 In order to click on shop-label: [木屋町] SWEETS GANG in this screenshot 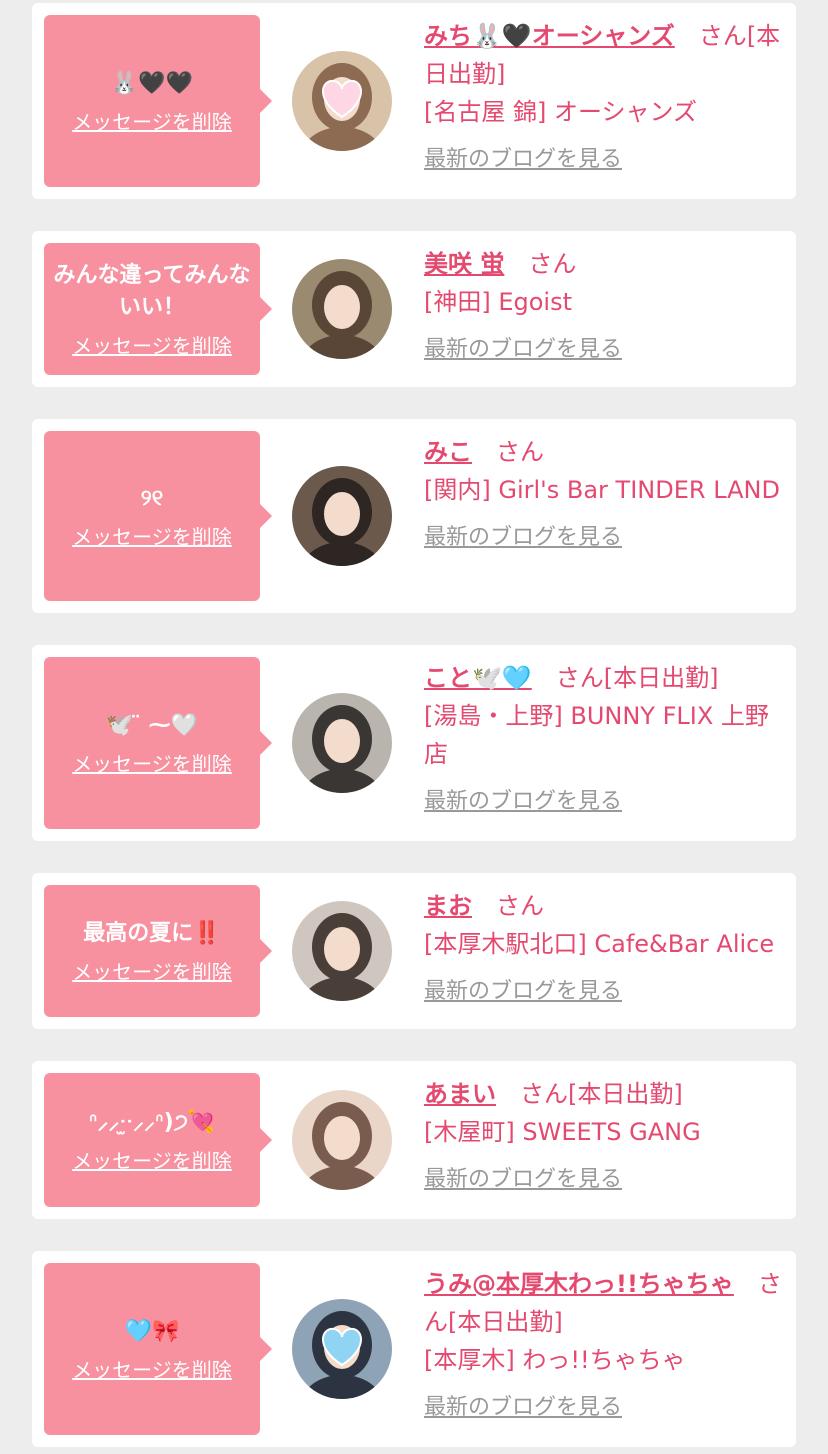, I will do `click(562, 1132)`.